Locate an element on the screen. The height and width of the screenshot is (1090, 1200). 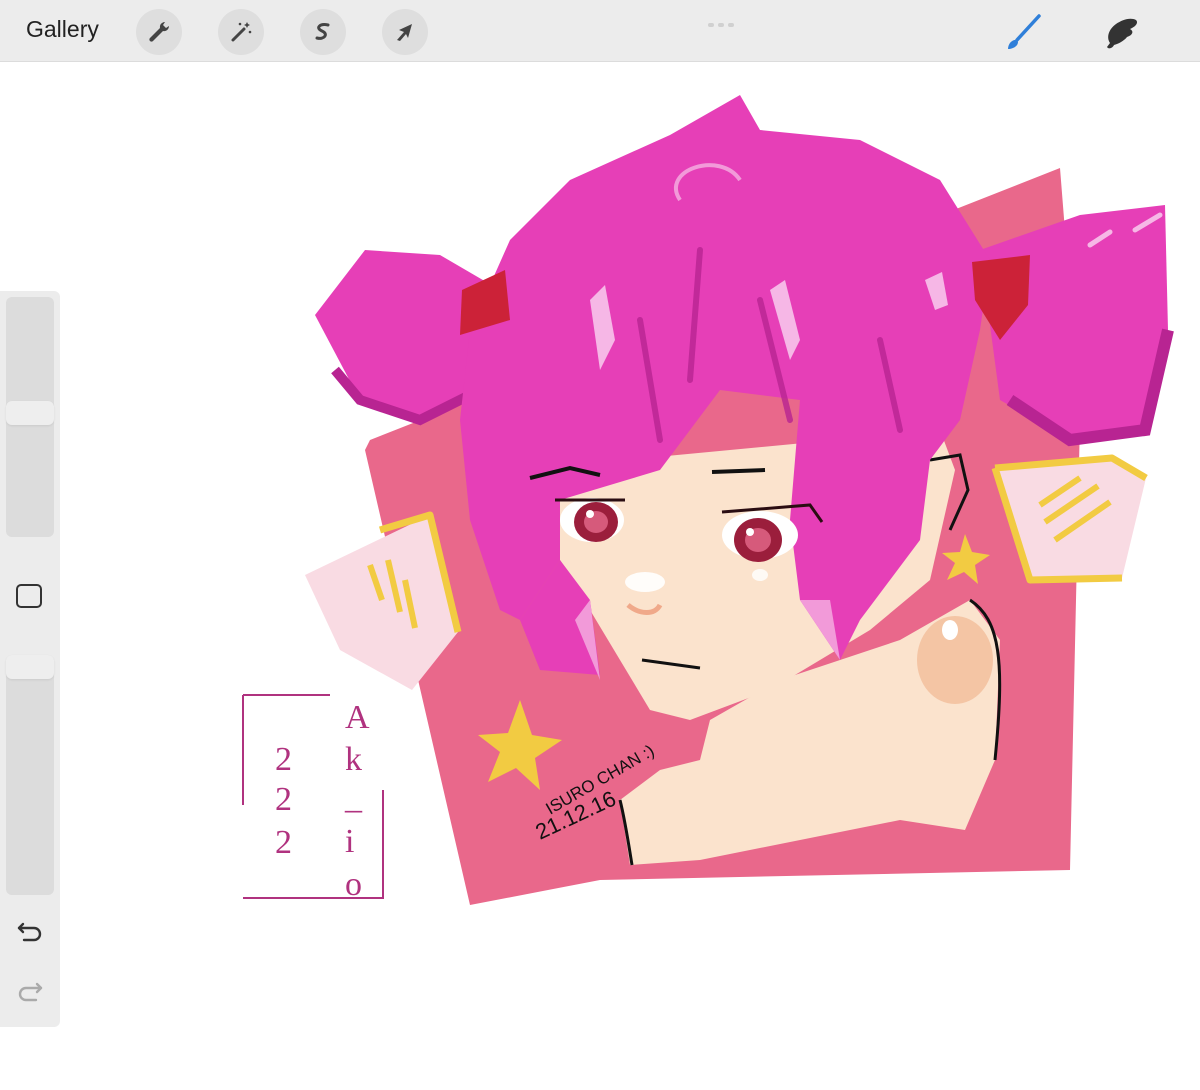
name-letter: i is located at coordinates (349, 841).